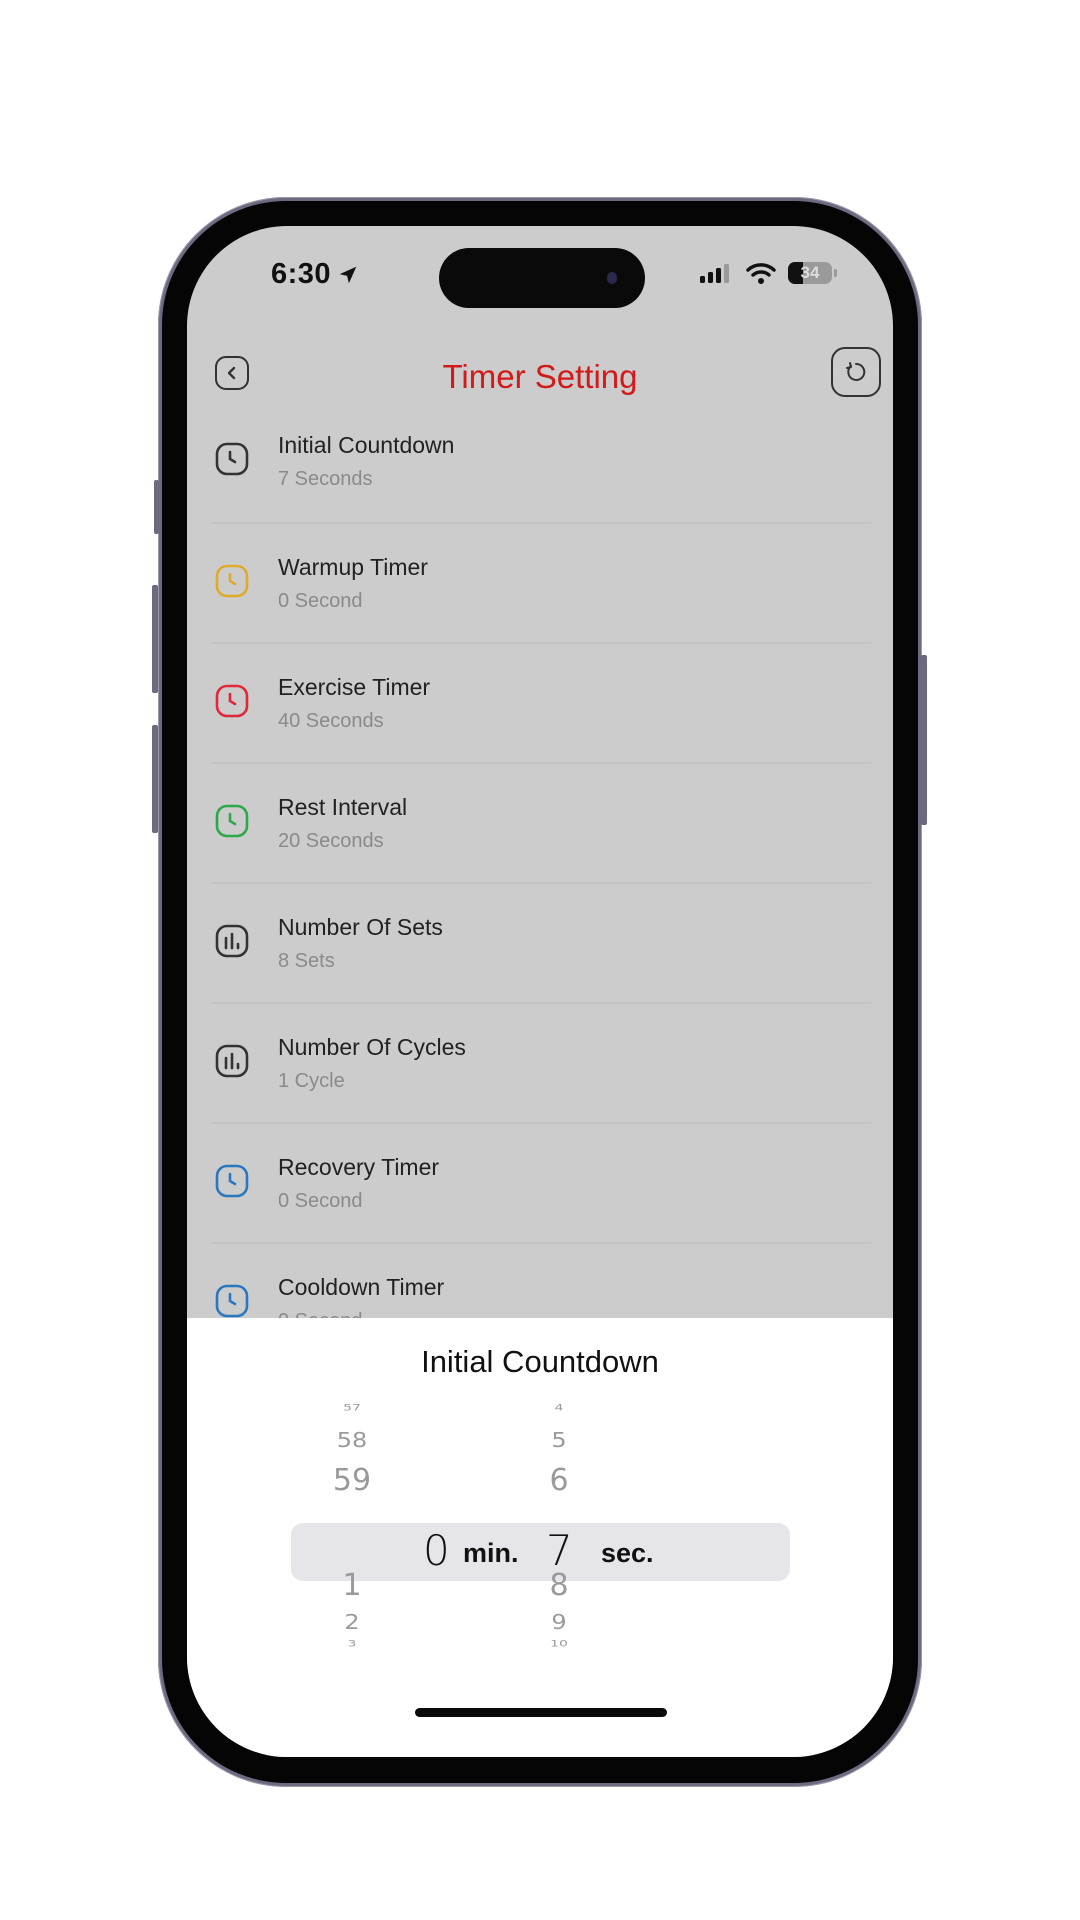 The image size is (1080, 1920). Describe the element at coordinates (627, 1553) in the screenshot. I see `seconds-unit: sec.` at that location.